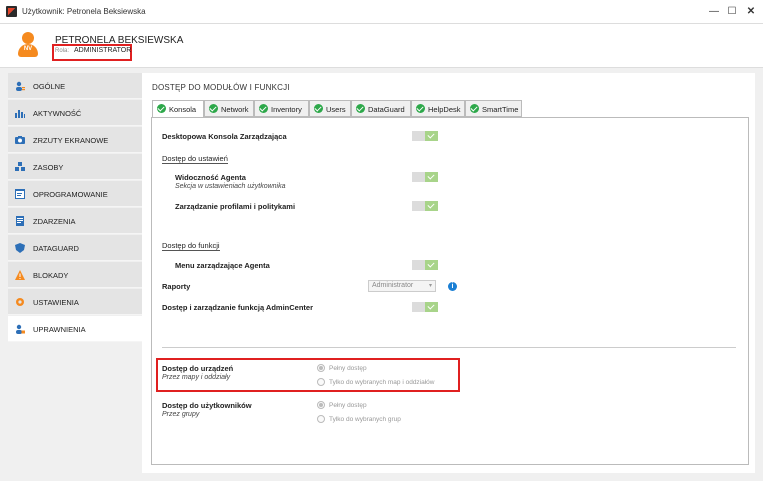  Describe the element at coordinates (75, 86) in the screenshot. I see `sidebar-item-ogolne: OGÓLNE` at that location.